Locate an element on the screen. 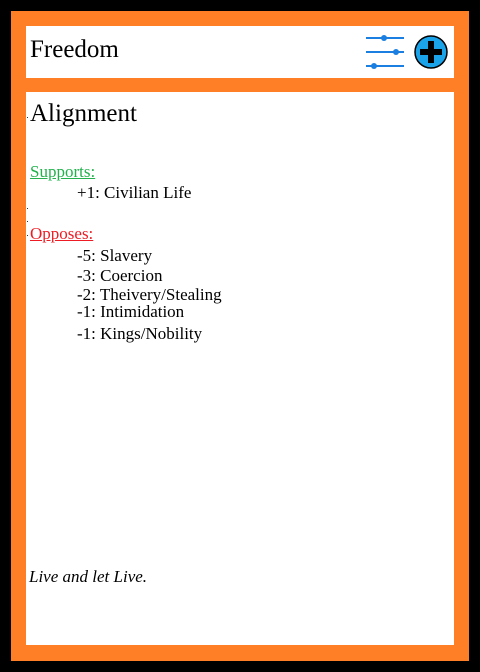 The height and width of the screenshot is (672, 480). add-button is located at coordinates (431, 52).